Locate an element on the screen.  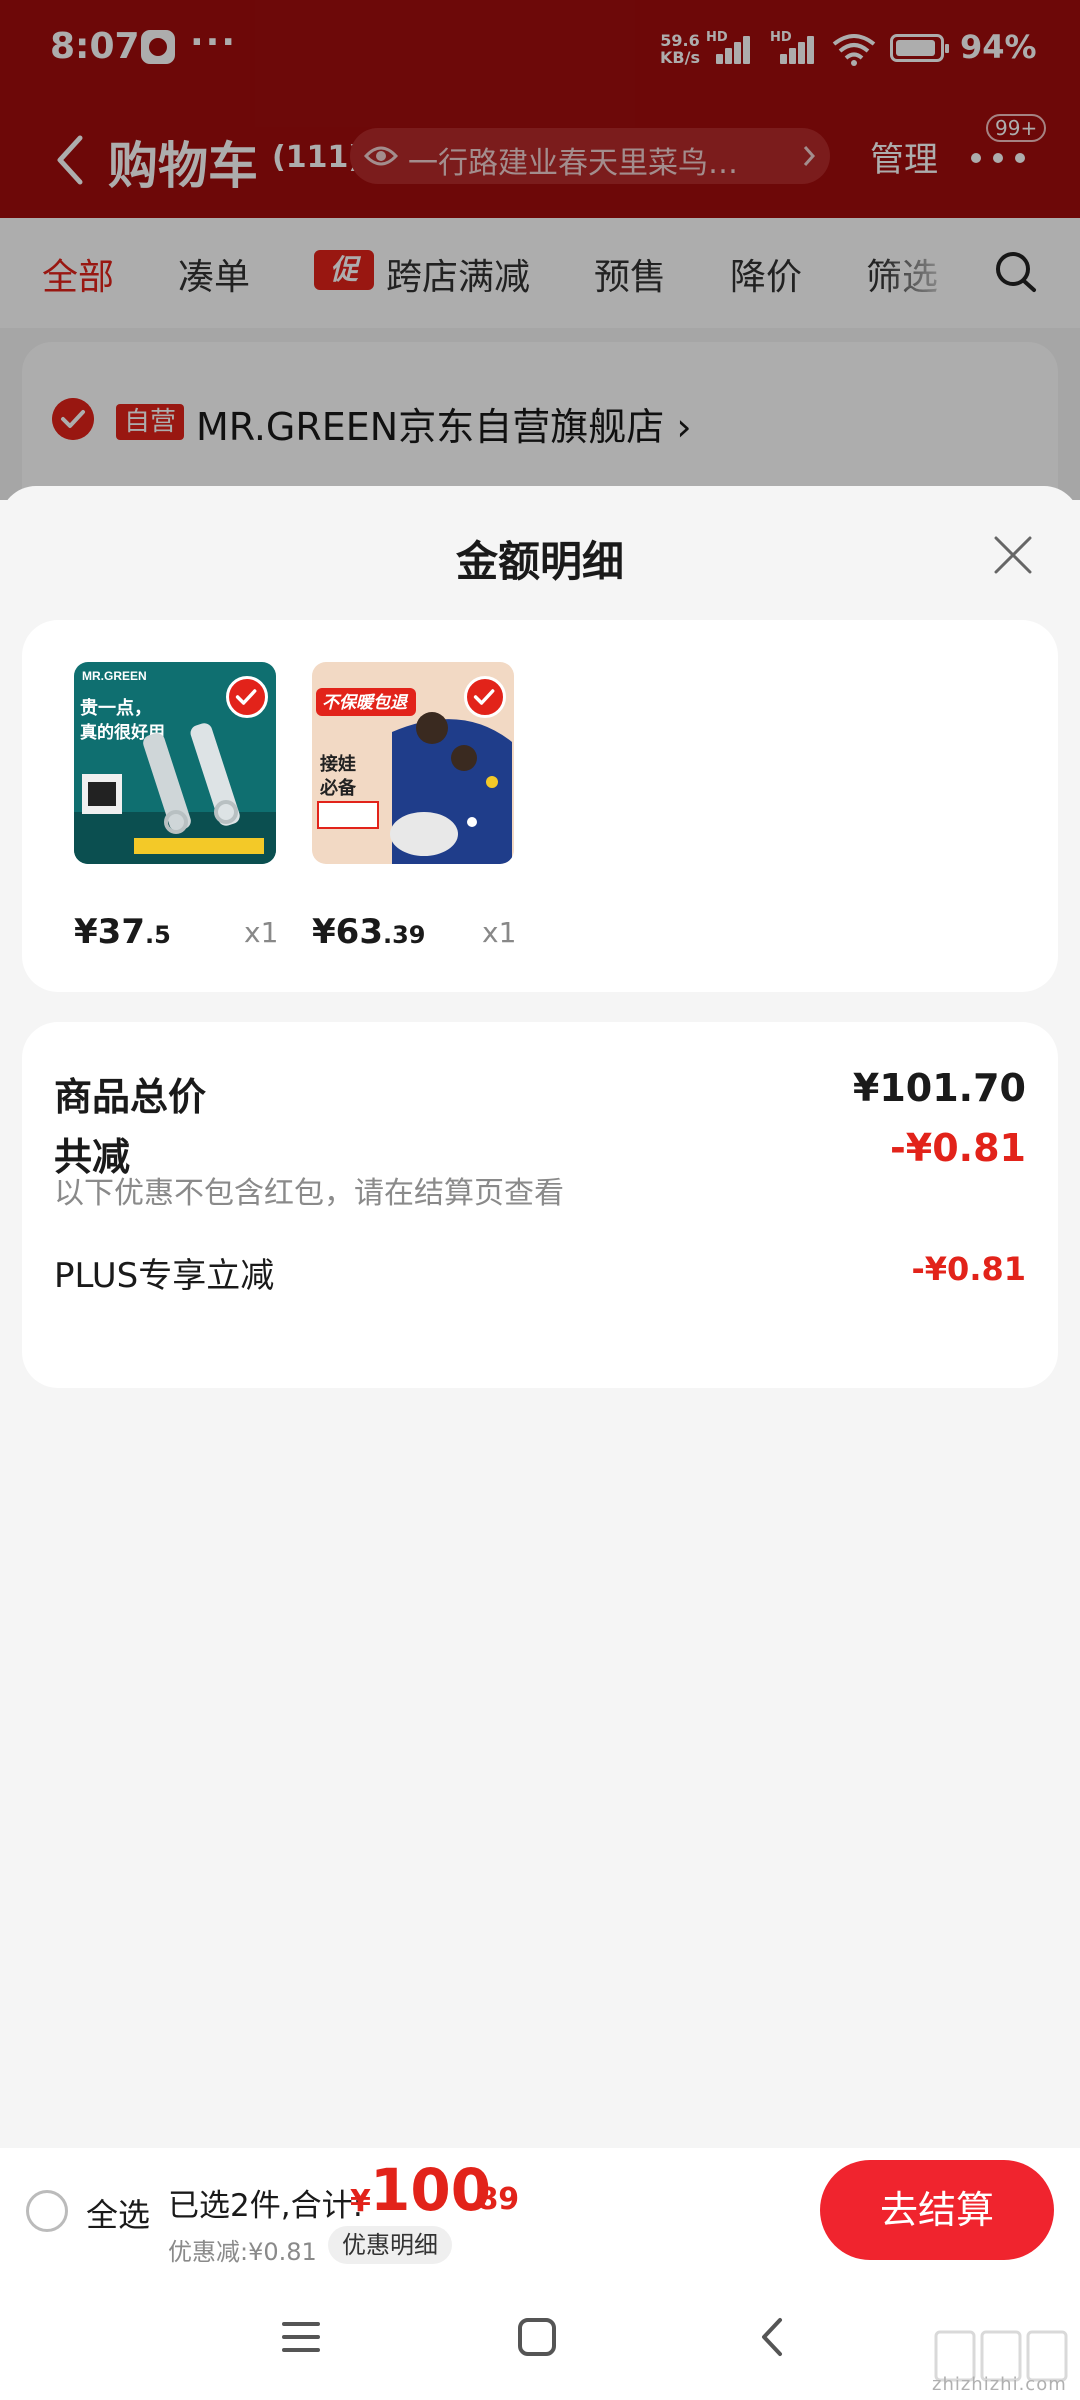
total-discount-value: -¥0.81 is located at coordinates (958, 1148).